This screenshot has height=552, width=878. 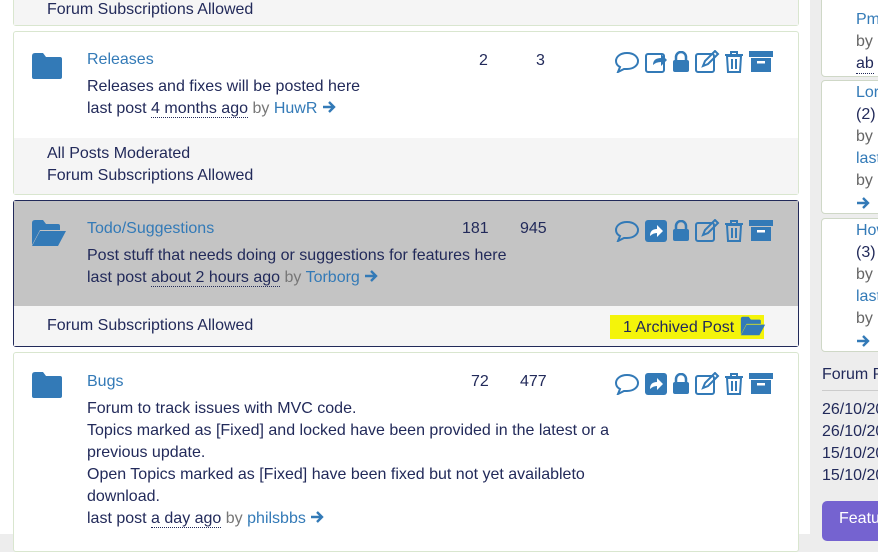 What do you see at coordinates (865, 64) in the screenshot?
I see `topic-time: ab` at bounding box center [865, 64].